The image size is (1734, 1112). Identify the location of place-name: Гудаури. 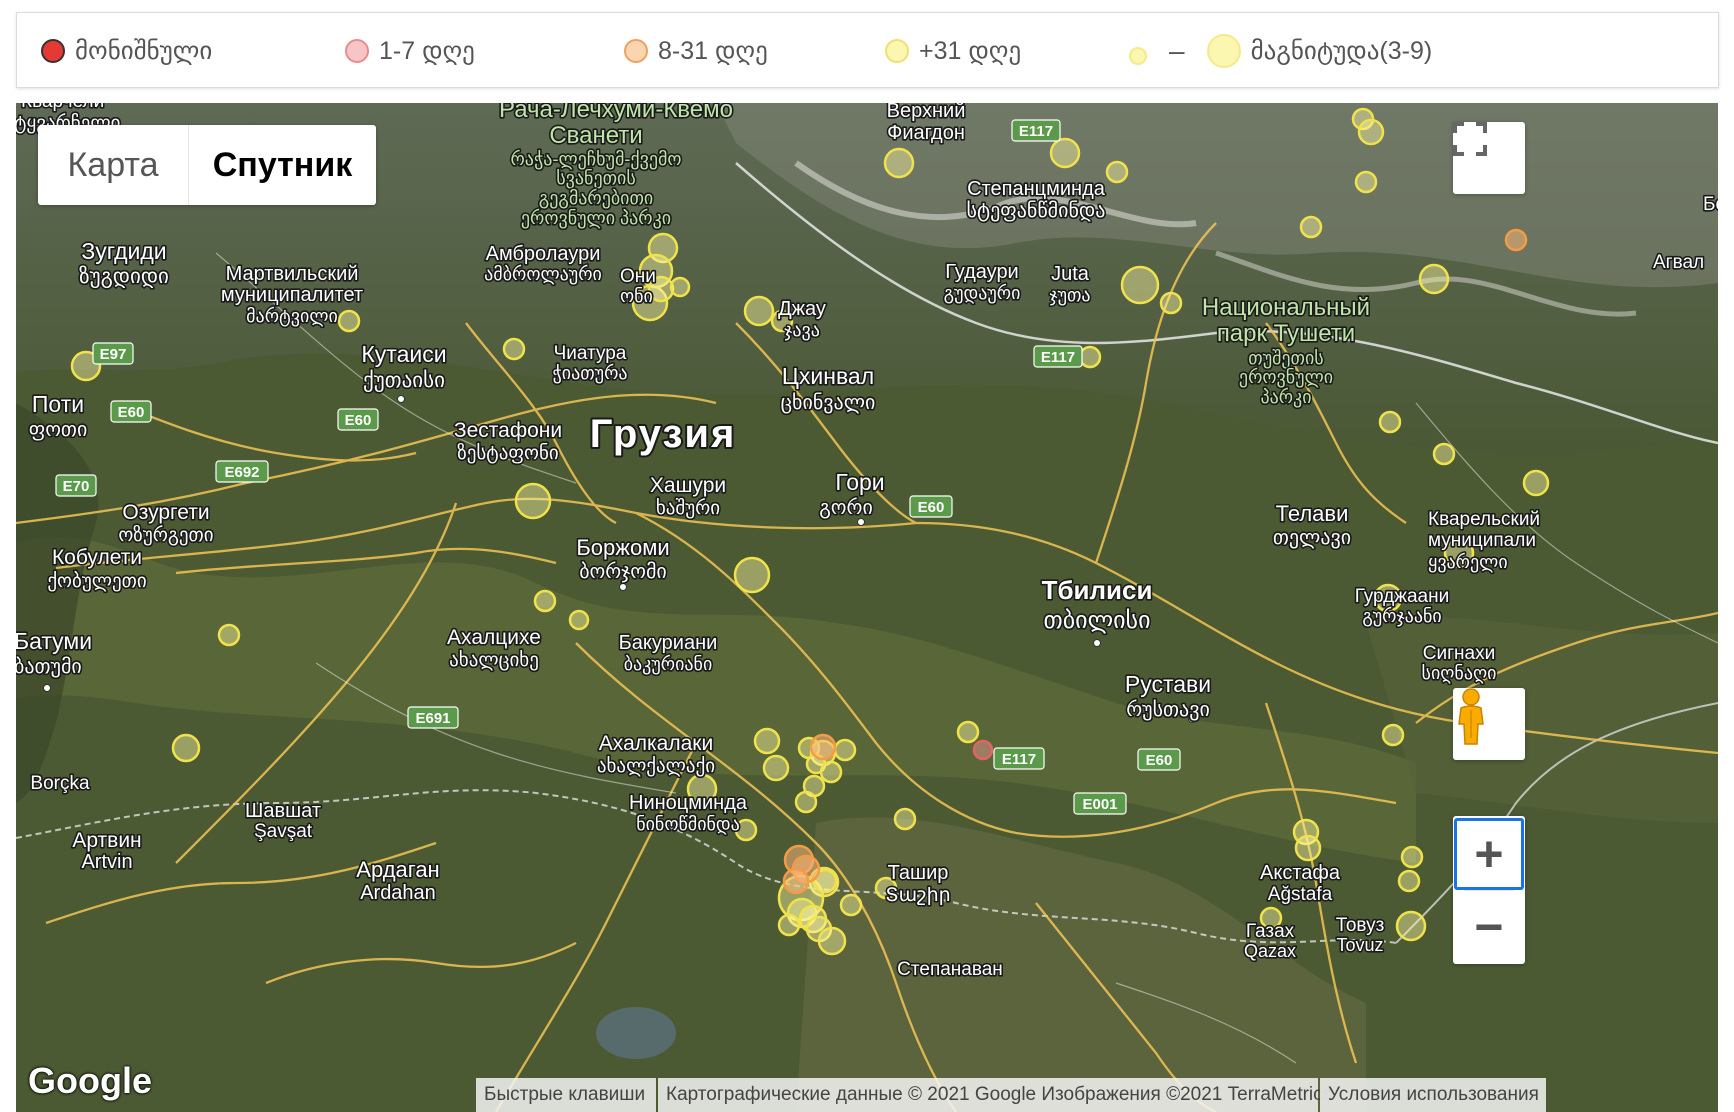
(981, 272).